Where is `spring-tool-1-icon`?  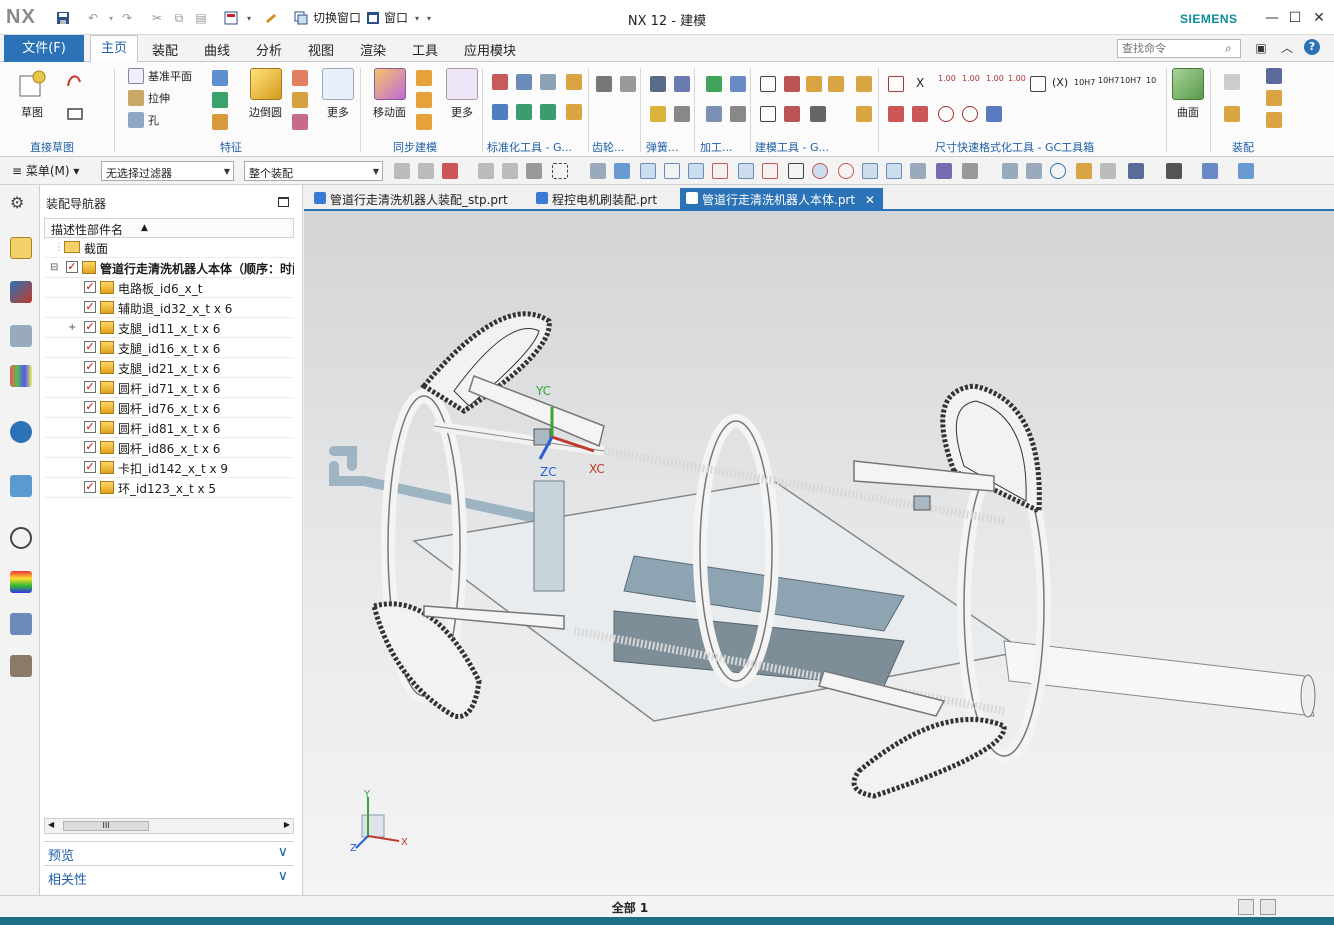
spring-tool-1-icon is located at coordinates (658, 84).